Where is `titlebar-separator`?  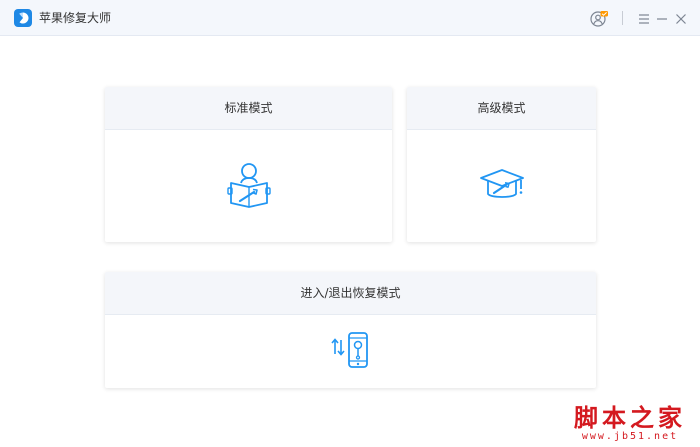
titlebar-separator is located at coordinates (622, 18).